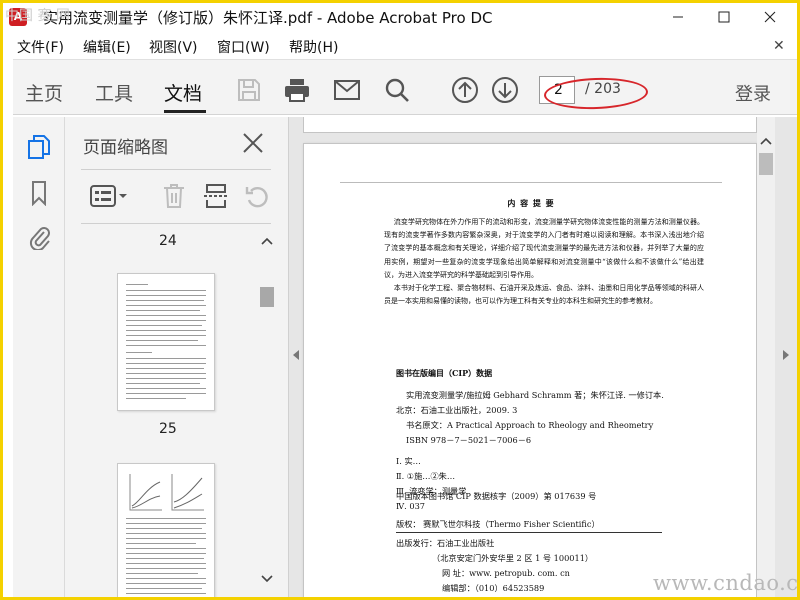 The height and width of the screenshot is (600, 800). Describe the element at coordinates (267, 579) in the screenshot. I see `scroll-down-arrow-icon` at that location.